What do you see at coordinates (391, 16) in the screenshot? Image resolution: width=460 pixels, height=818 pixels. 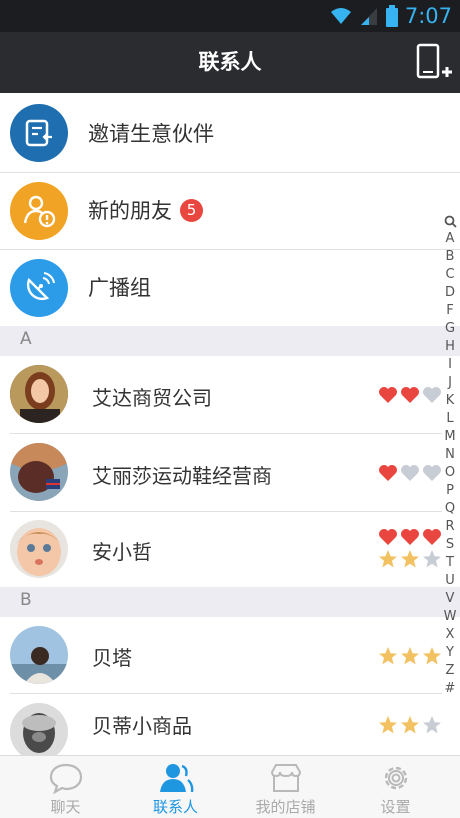 I see `battery-icon` at bounding box center [391, 16].